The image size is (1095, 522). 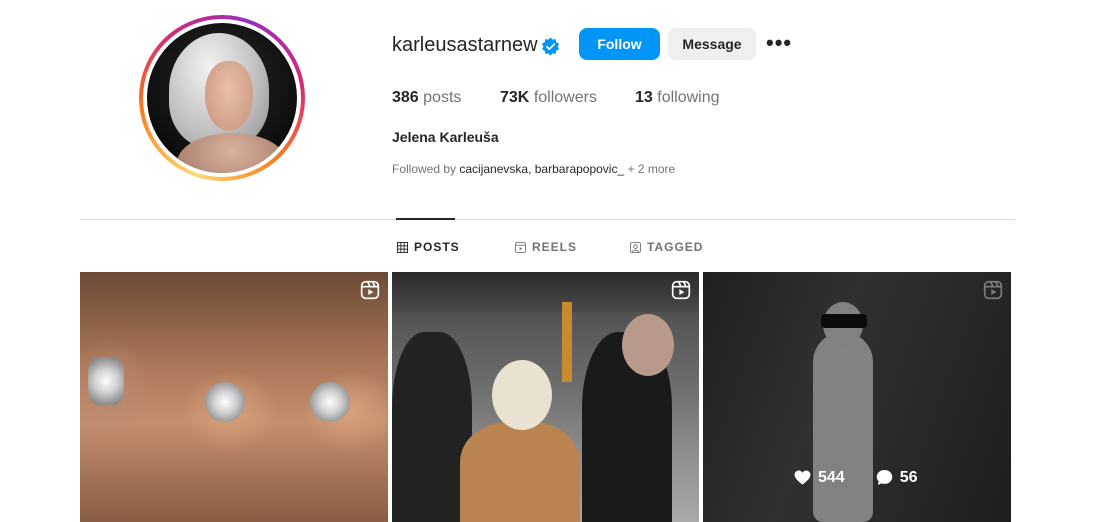 I want to click on tab-posts: POSTS, so click(x=428, y=247).